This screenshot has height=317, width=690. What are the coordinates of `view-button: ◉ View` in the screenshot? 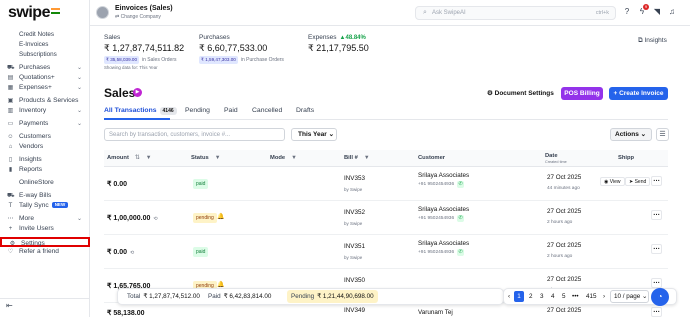 It's located at (612, 181).